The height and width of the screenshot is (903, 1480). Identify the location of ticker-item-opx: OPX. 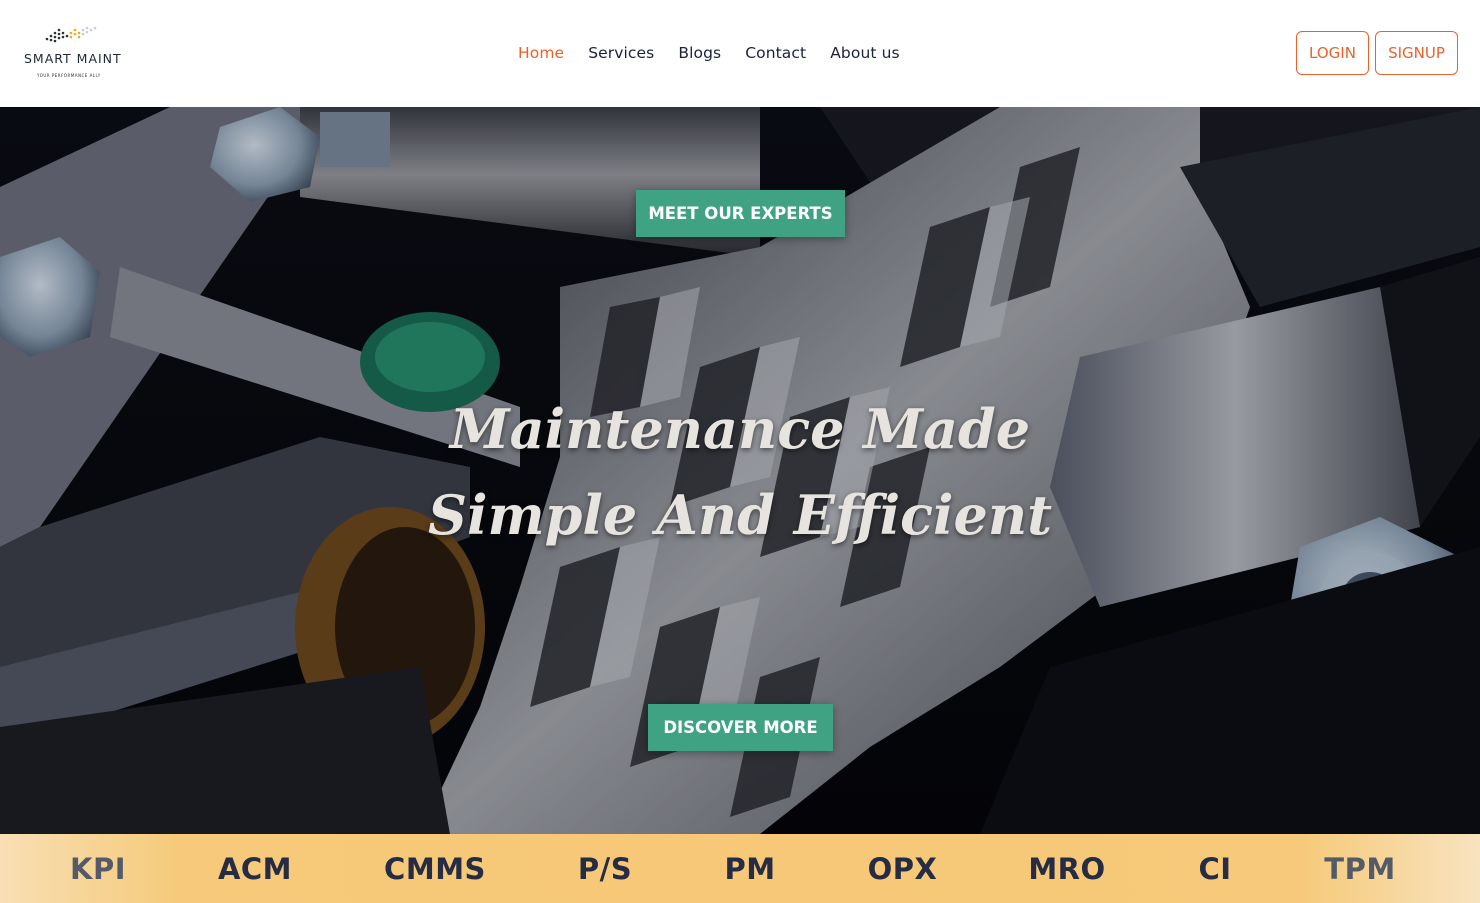
(902, 869).